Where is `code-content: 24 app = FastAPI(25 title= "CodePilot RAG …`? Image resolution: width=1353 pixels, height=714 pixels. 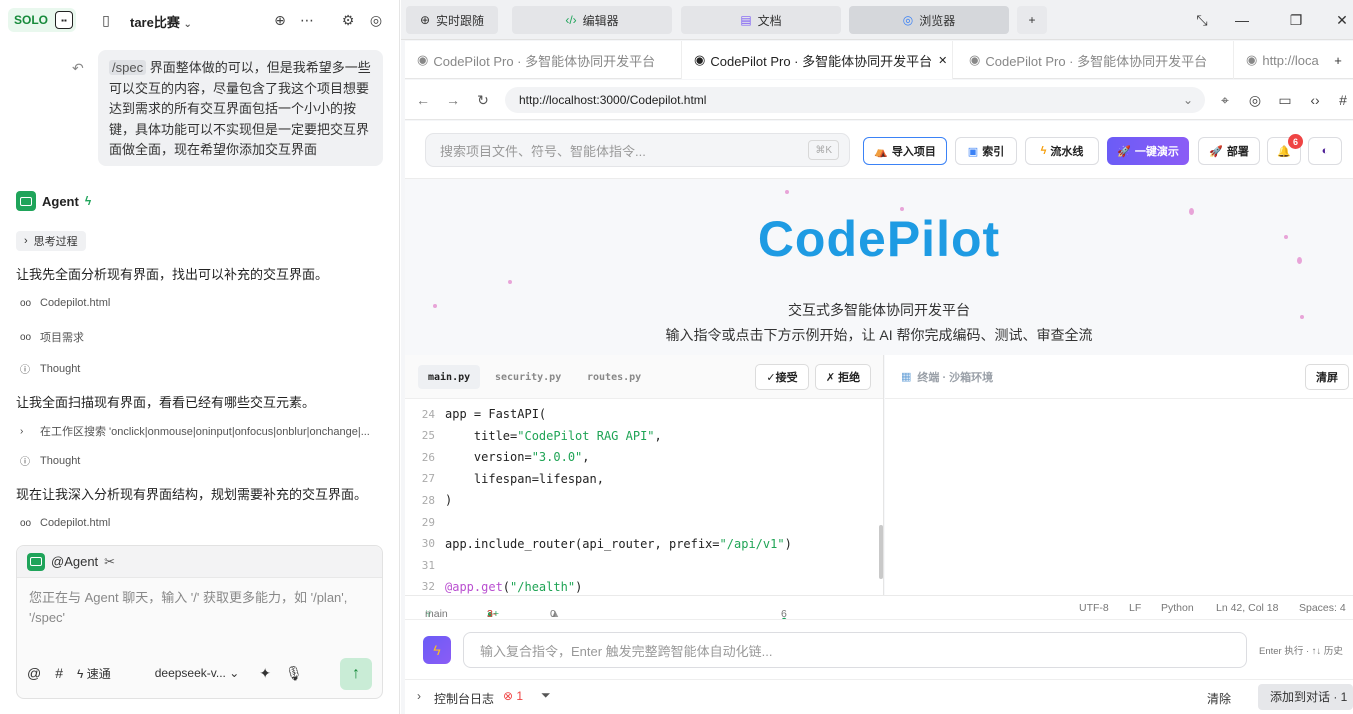 code-content: 24 app = FastAPI(25 title= "CodePilot RAG … is located at coordinates (644, 497).